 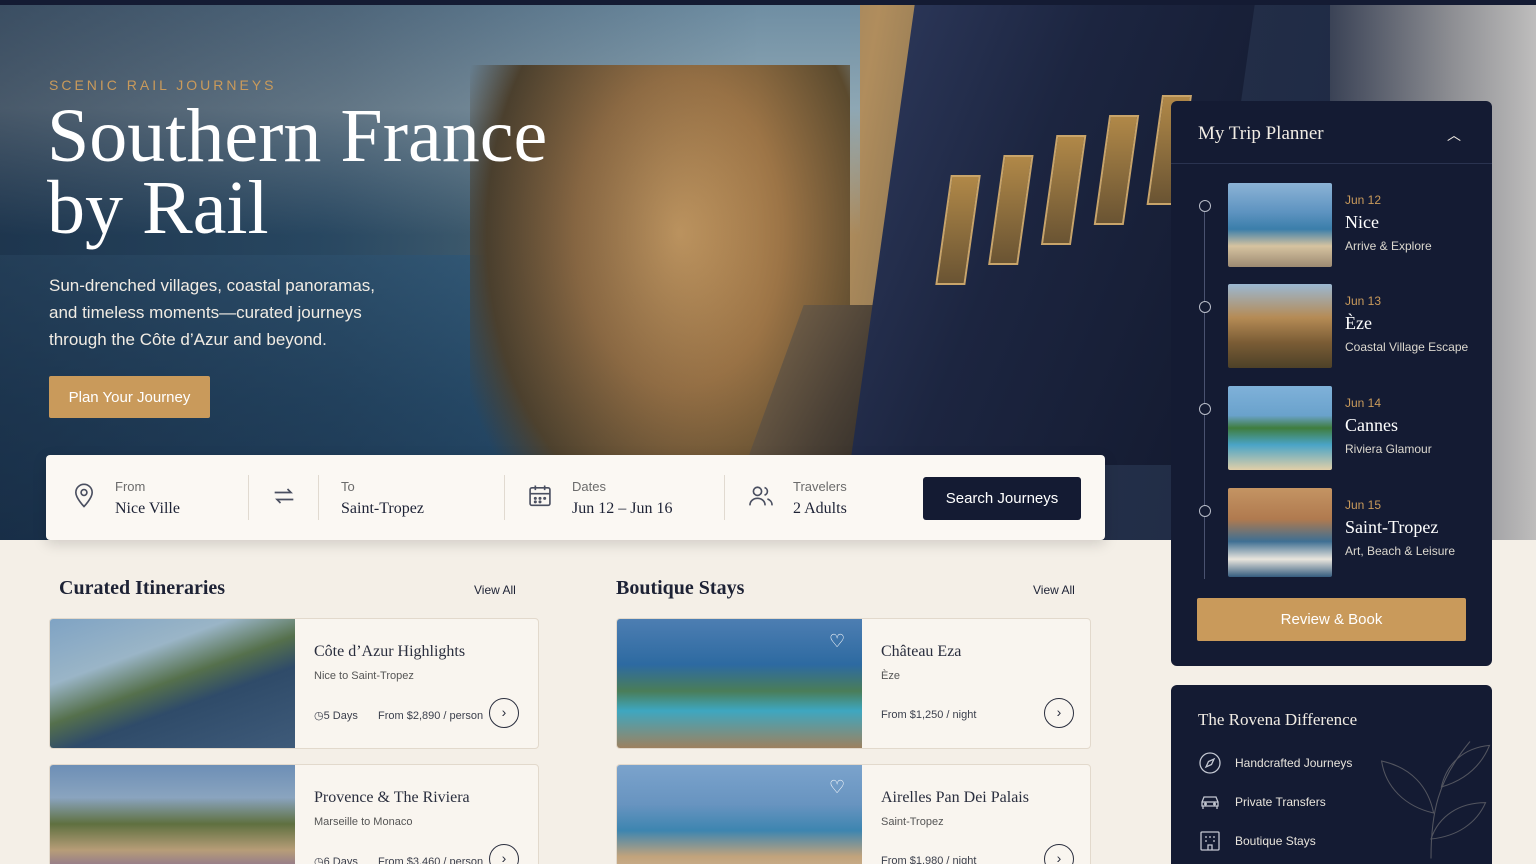 I want to click on itinerary-meta: ◷6 Days From $3,460 / person, so click(x=398, y=859).